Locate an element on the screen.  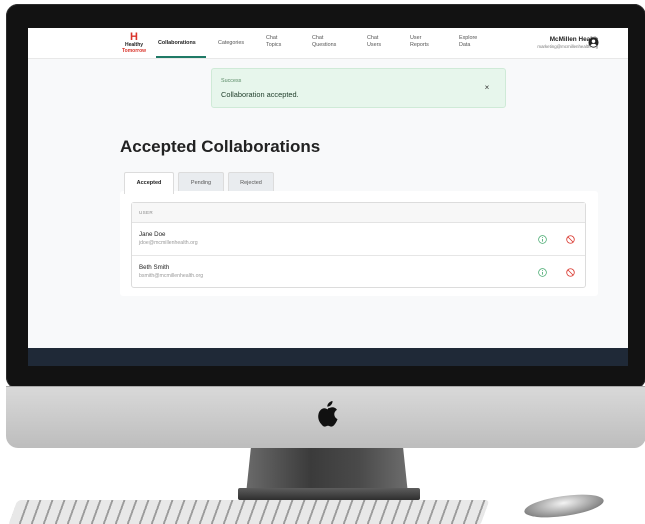
tab-rejected: Rejected is located at coordinates (251, 182).